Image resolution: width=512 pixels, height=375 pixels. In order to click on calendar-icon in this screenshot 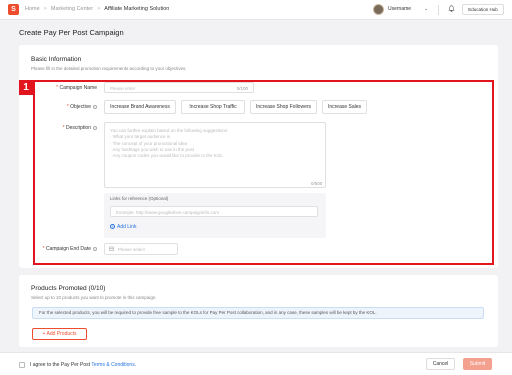, I will do `click(111, 249)`.